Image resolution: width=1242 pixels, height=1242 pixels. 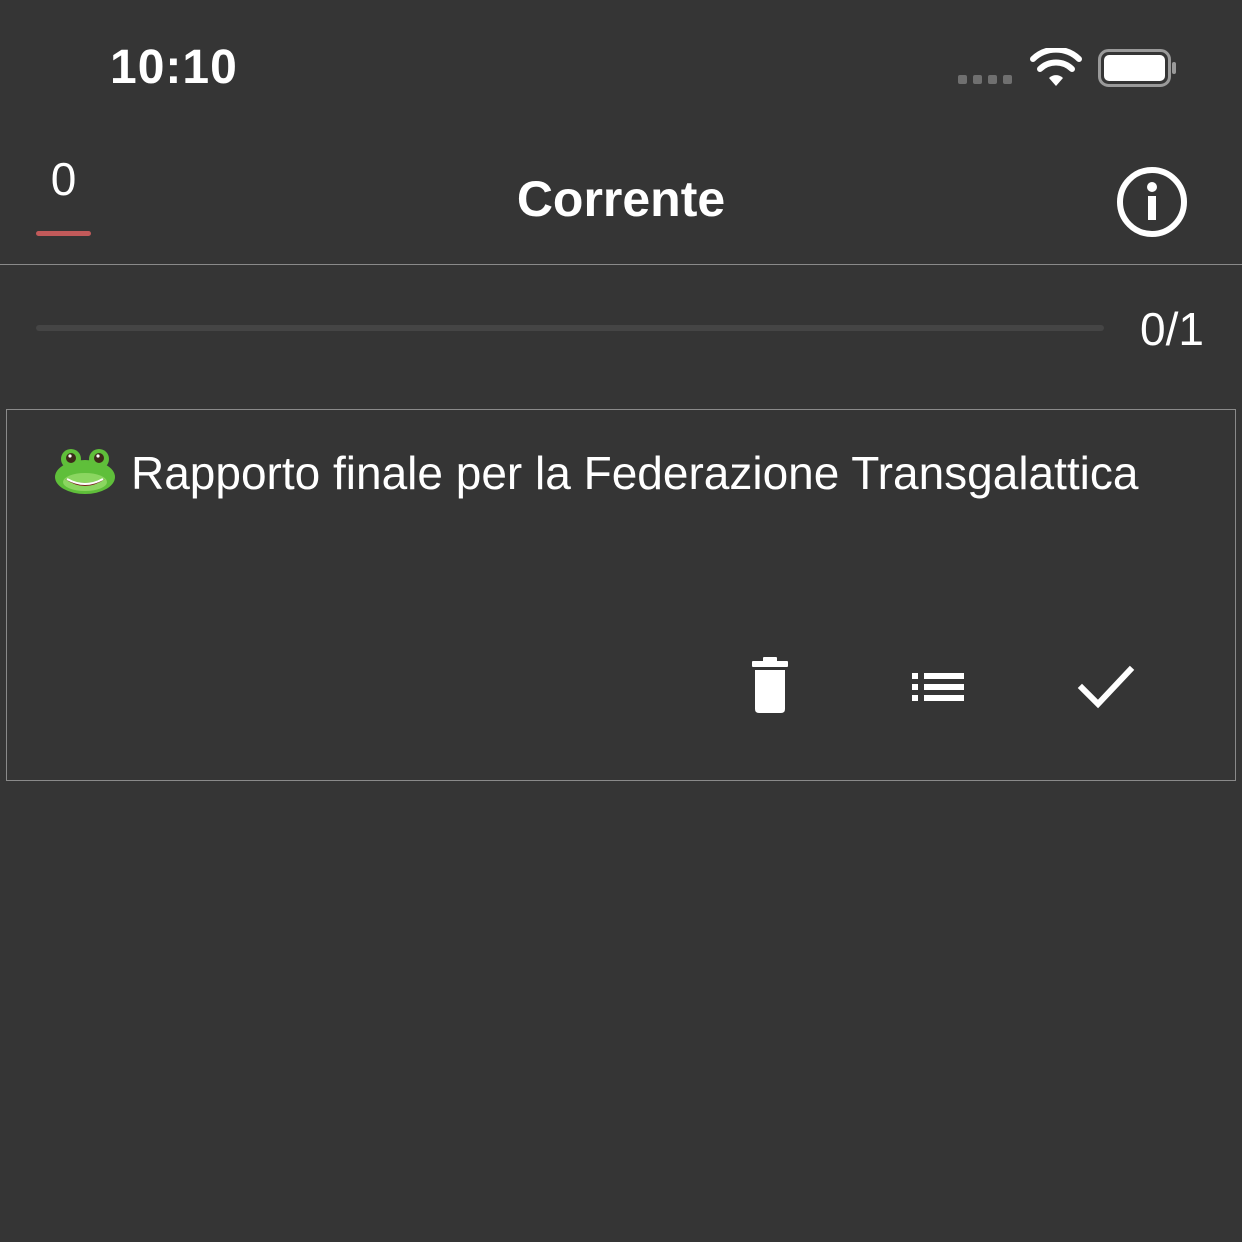 What do you see at coordinates (1172, 329) in the screenshot?
I see `progress-label: 0/1` at bounding box center [1172, 329].